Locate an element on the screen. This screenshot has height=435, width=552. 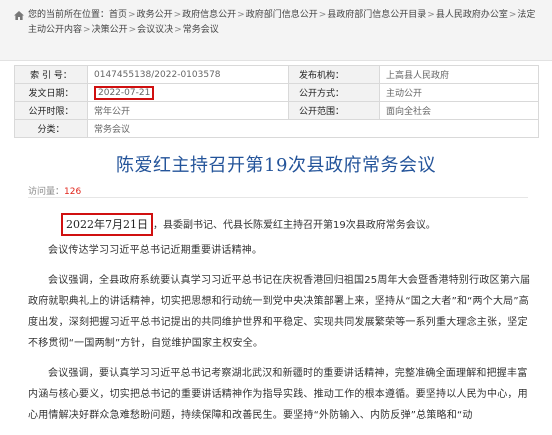
divider is located at coordinates (278, 197).